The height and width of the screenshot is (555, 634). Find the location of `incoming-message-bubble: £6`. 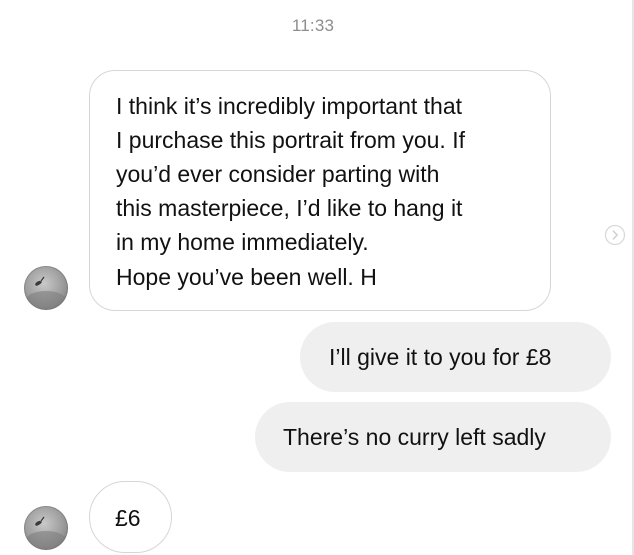

incoming-message-bubble: £6 is located at coordinates (130, 517).